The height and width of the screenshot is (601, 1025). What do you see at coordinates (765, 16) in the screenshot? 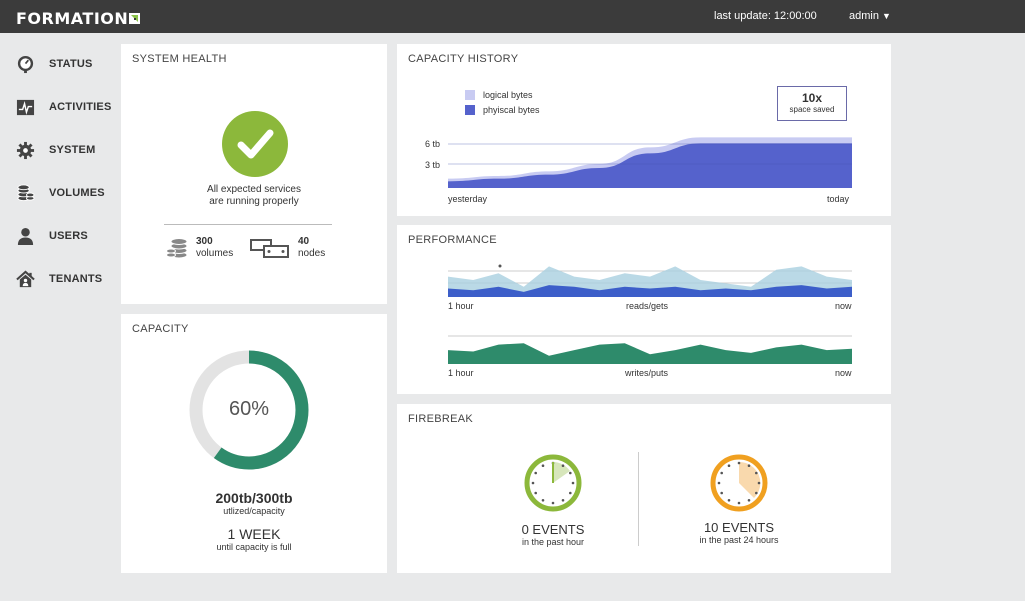
I see `last-update: last update: 12:00:00` at bounding box center [765, 16].